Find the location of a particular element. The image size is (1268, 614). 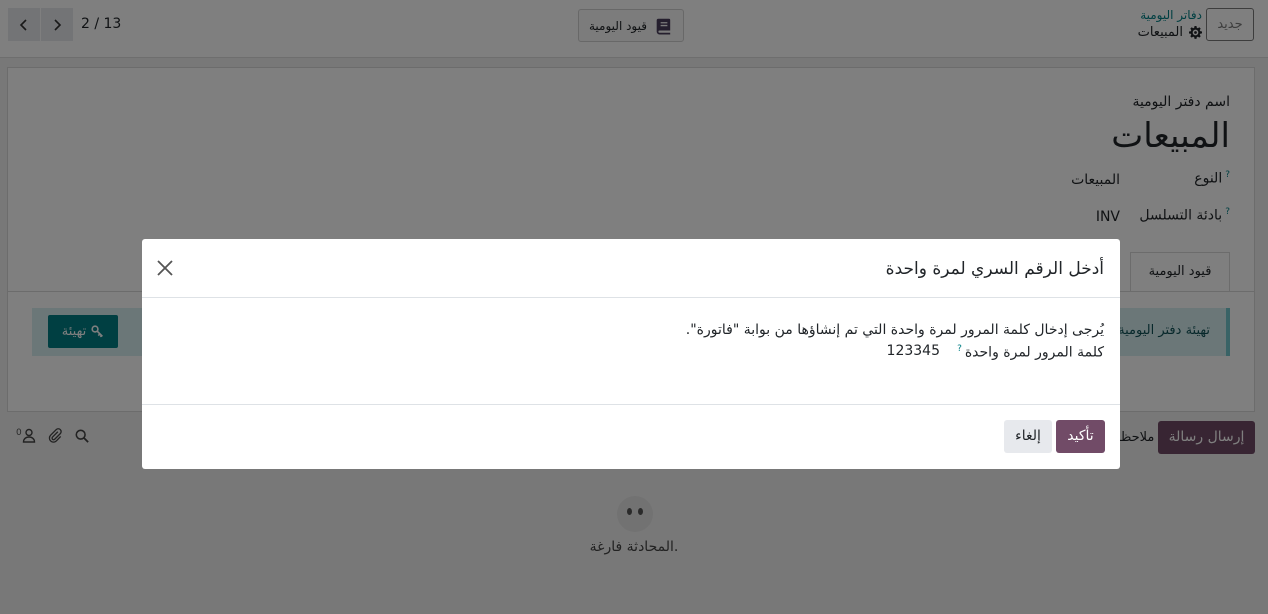

otp-field-label-text: كلمة المرور لمرة واحدة is located at coordinates (1034, 352).